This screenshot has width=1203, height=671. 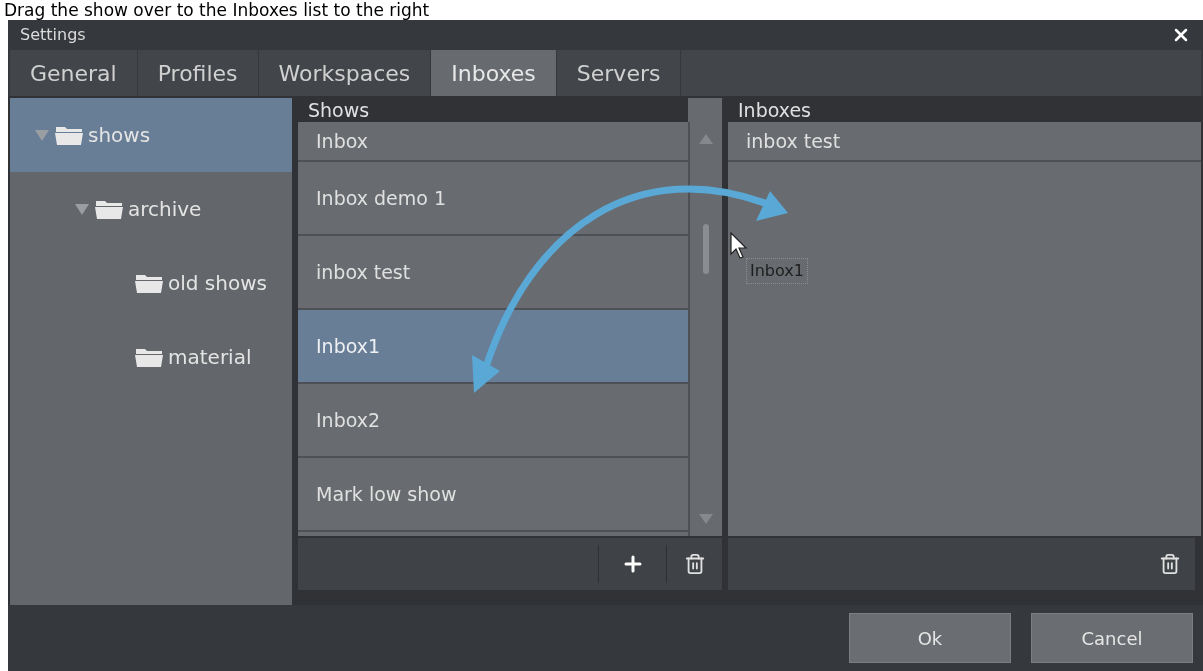 What do you see at coordinates (53, 35) in the screenshot?
I see `window-title: Settings` at bounding box center [53, 35].